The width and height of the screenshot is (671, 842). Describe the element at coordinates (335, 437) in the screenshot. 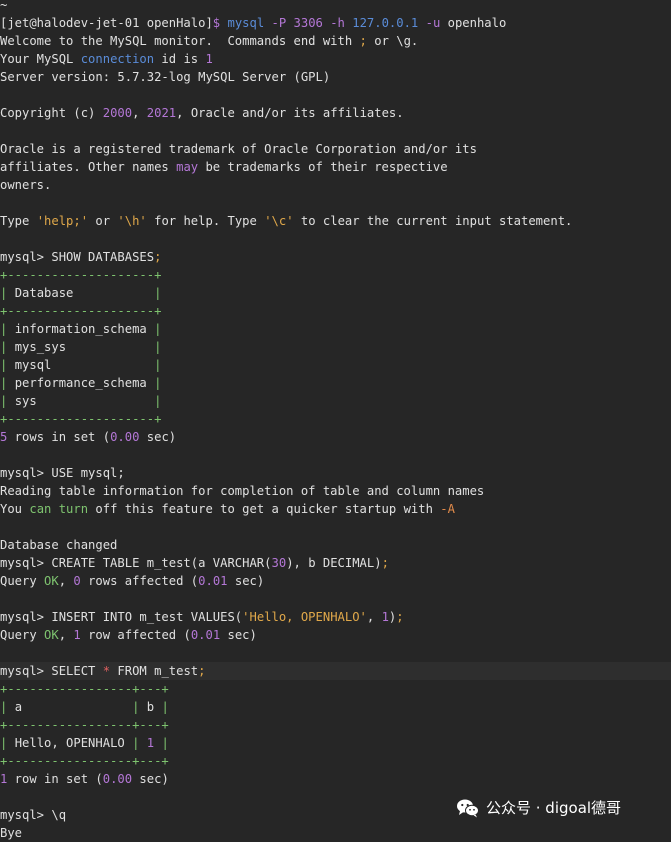

I see `terminal-line: 5 rows in set (0.00 sec)` at that location.